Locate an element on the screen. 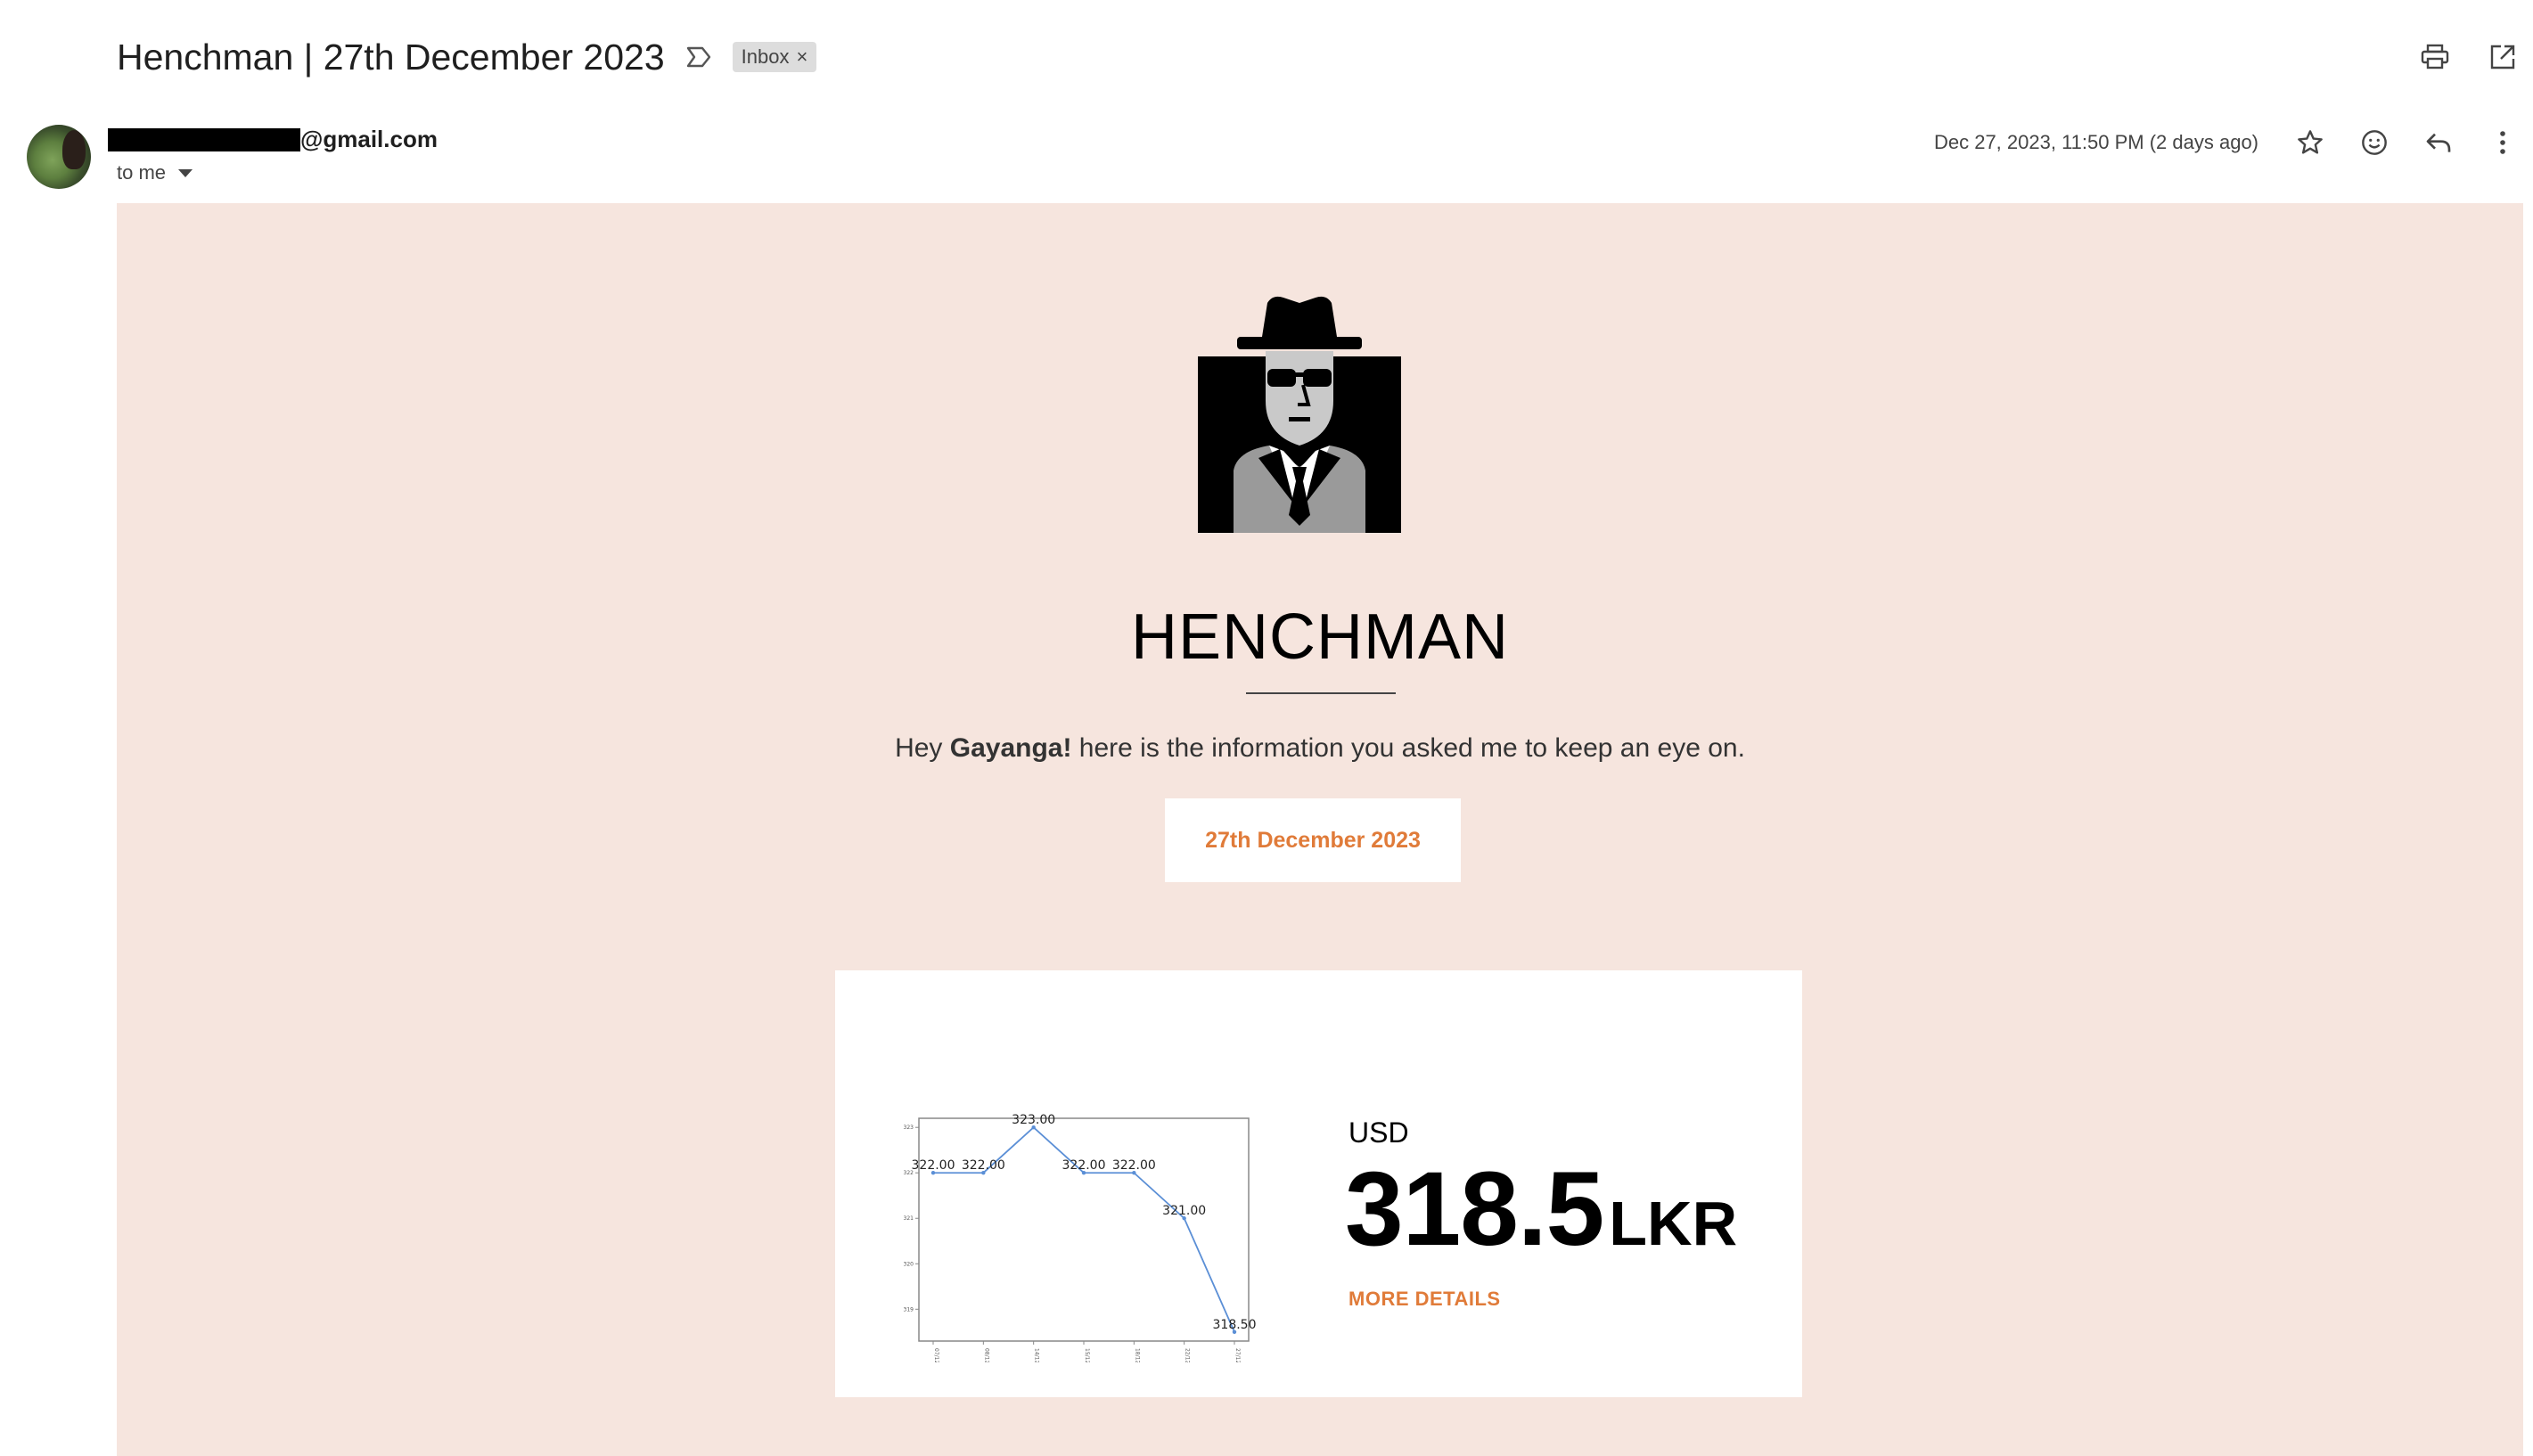  message-date: Dec 27, 2023, 11:50 PM (2 days ago) is located at coordinates (2095, 142).